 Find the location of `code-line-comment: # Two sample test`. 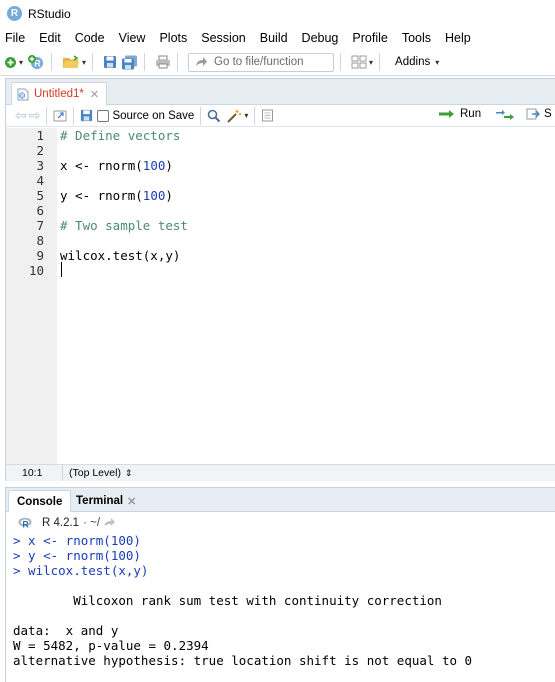

code-line-comment: # Two sample test is located at coordinates (124, 225).